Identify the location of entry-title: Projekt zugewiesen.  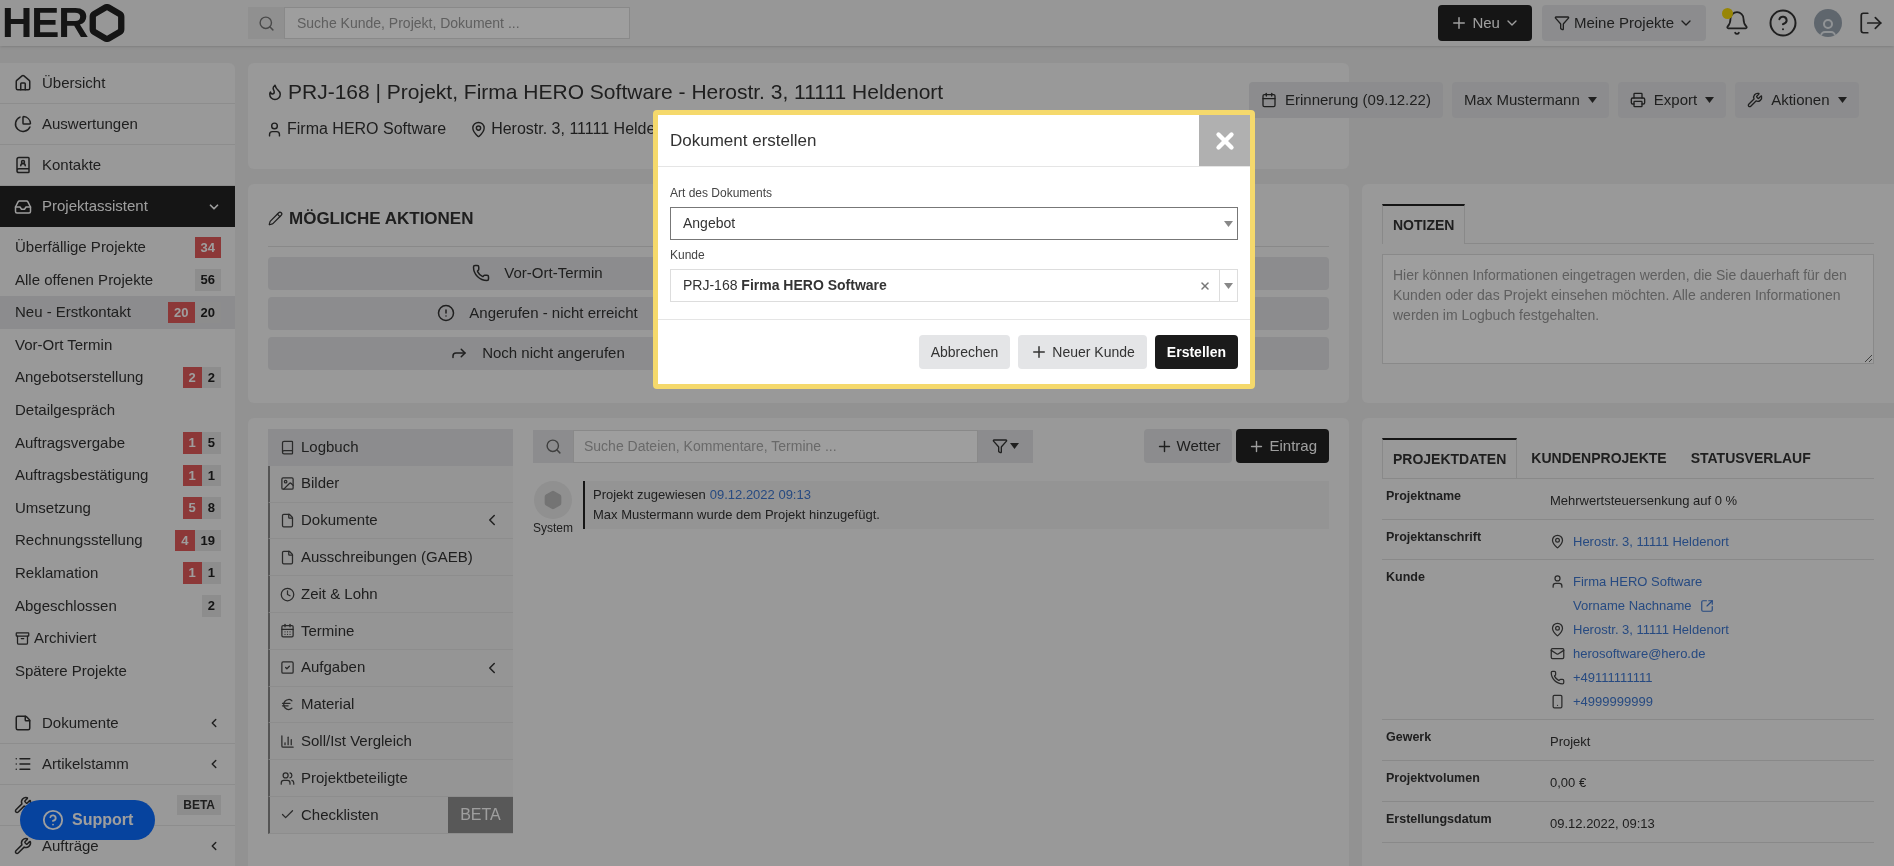
(649, 495).